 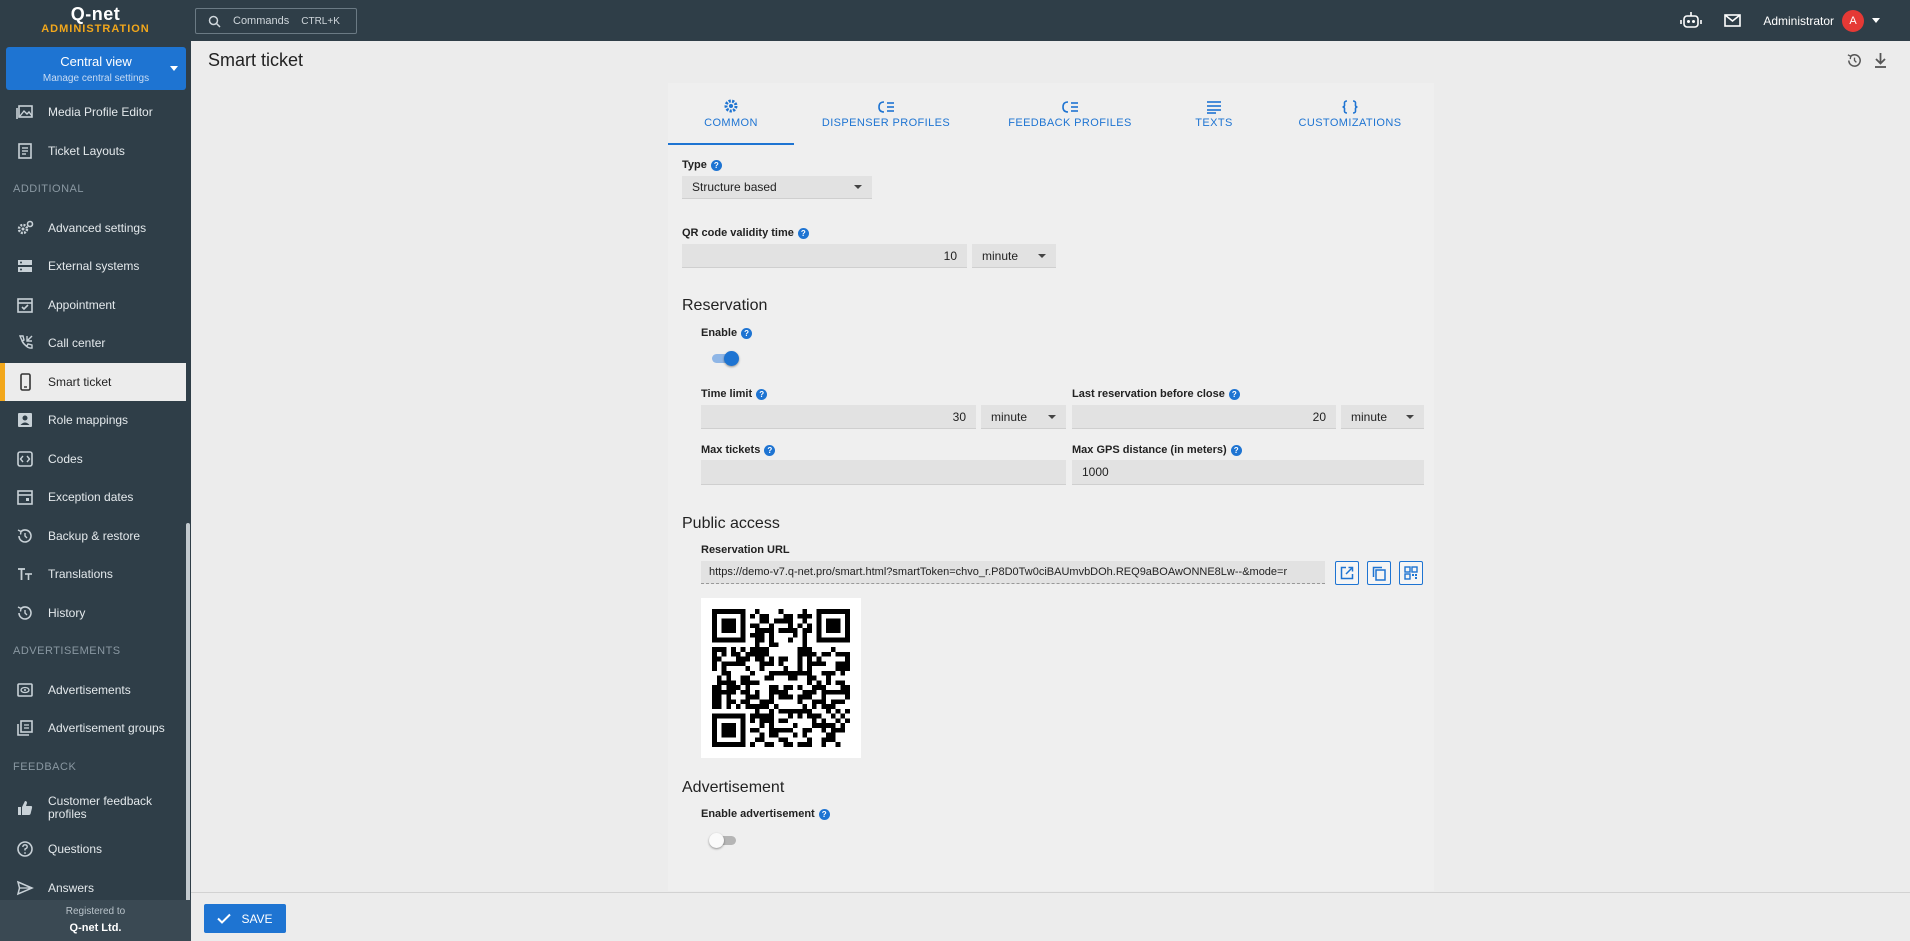 What do you see at coordinates (702, 165) in the screenshot?
I see `type-label: Type ?` at bounding box center [702, 165].